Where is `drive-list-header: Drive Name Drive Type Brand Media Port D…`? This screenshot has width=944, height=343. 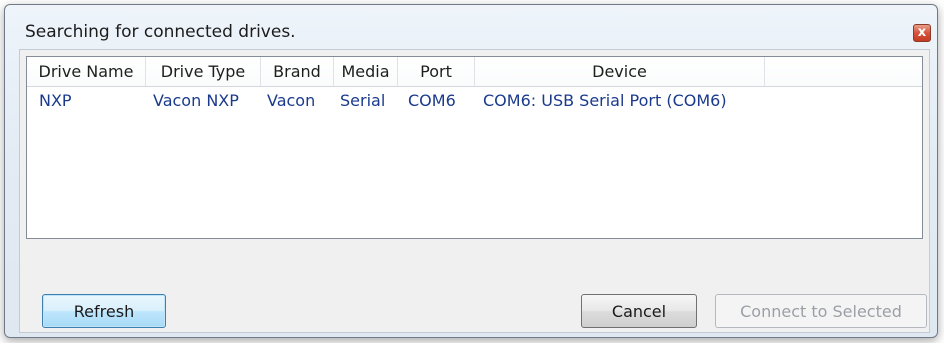 drive-list-header: Drive Name Drive Type Brand Media Port D… is located at coordinates (474, 72).